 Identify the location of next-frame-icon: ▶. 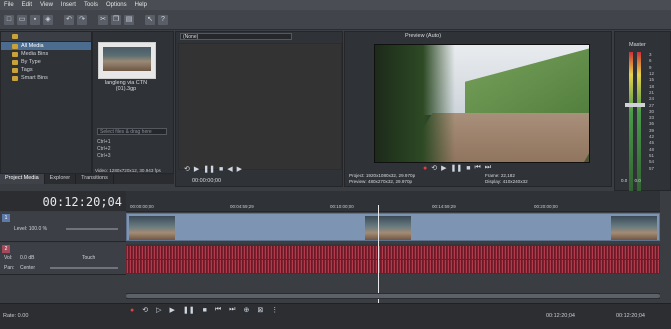
(239, 169).